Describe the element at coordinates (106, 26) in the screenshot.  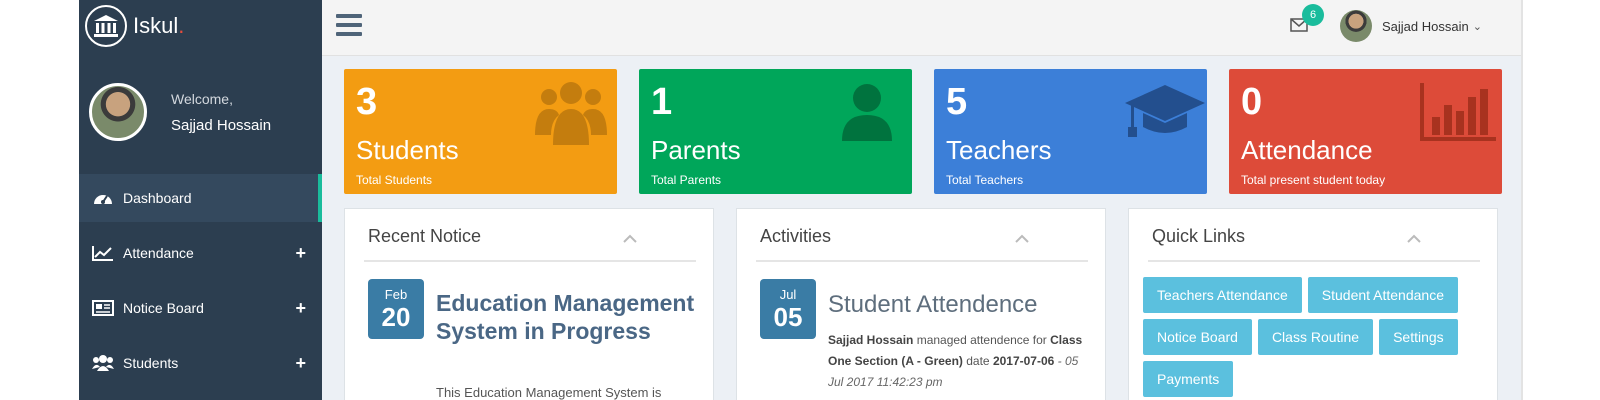
I see `building-icon` at that location.